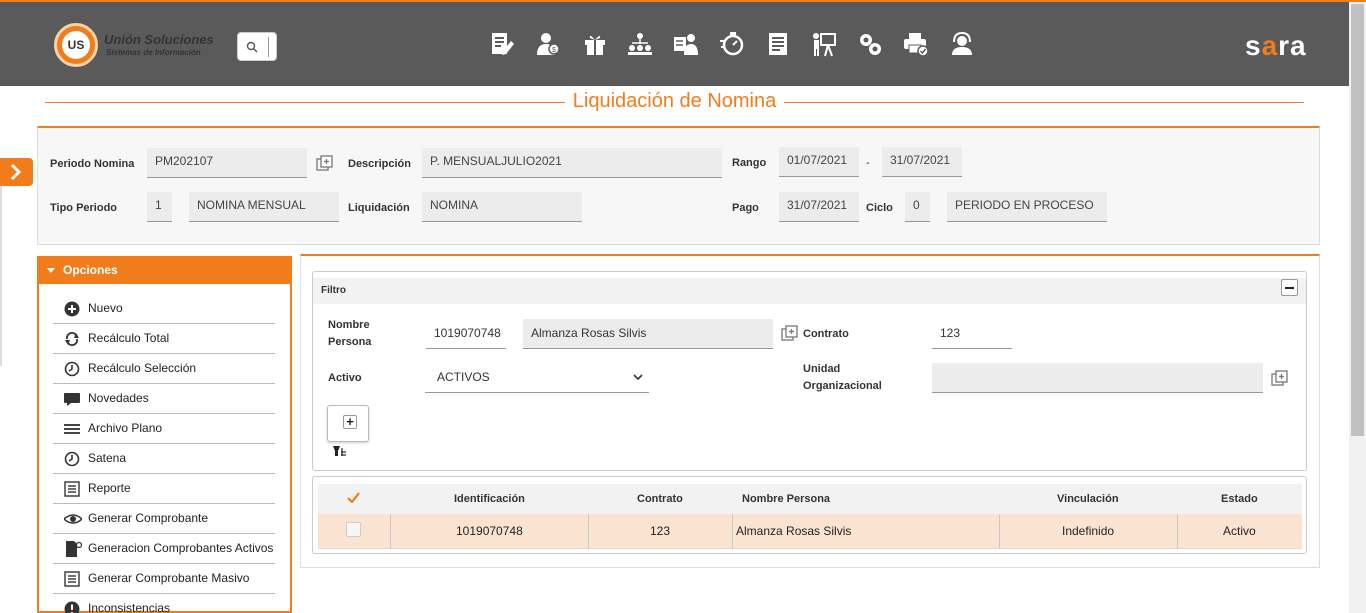  I want to click on cell-identificacion: 1019070748, so click(489, 531).